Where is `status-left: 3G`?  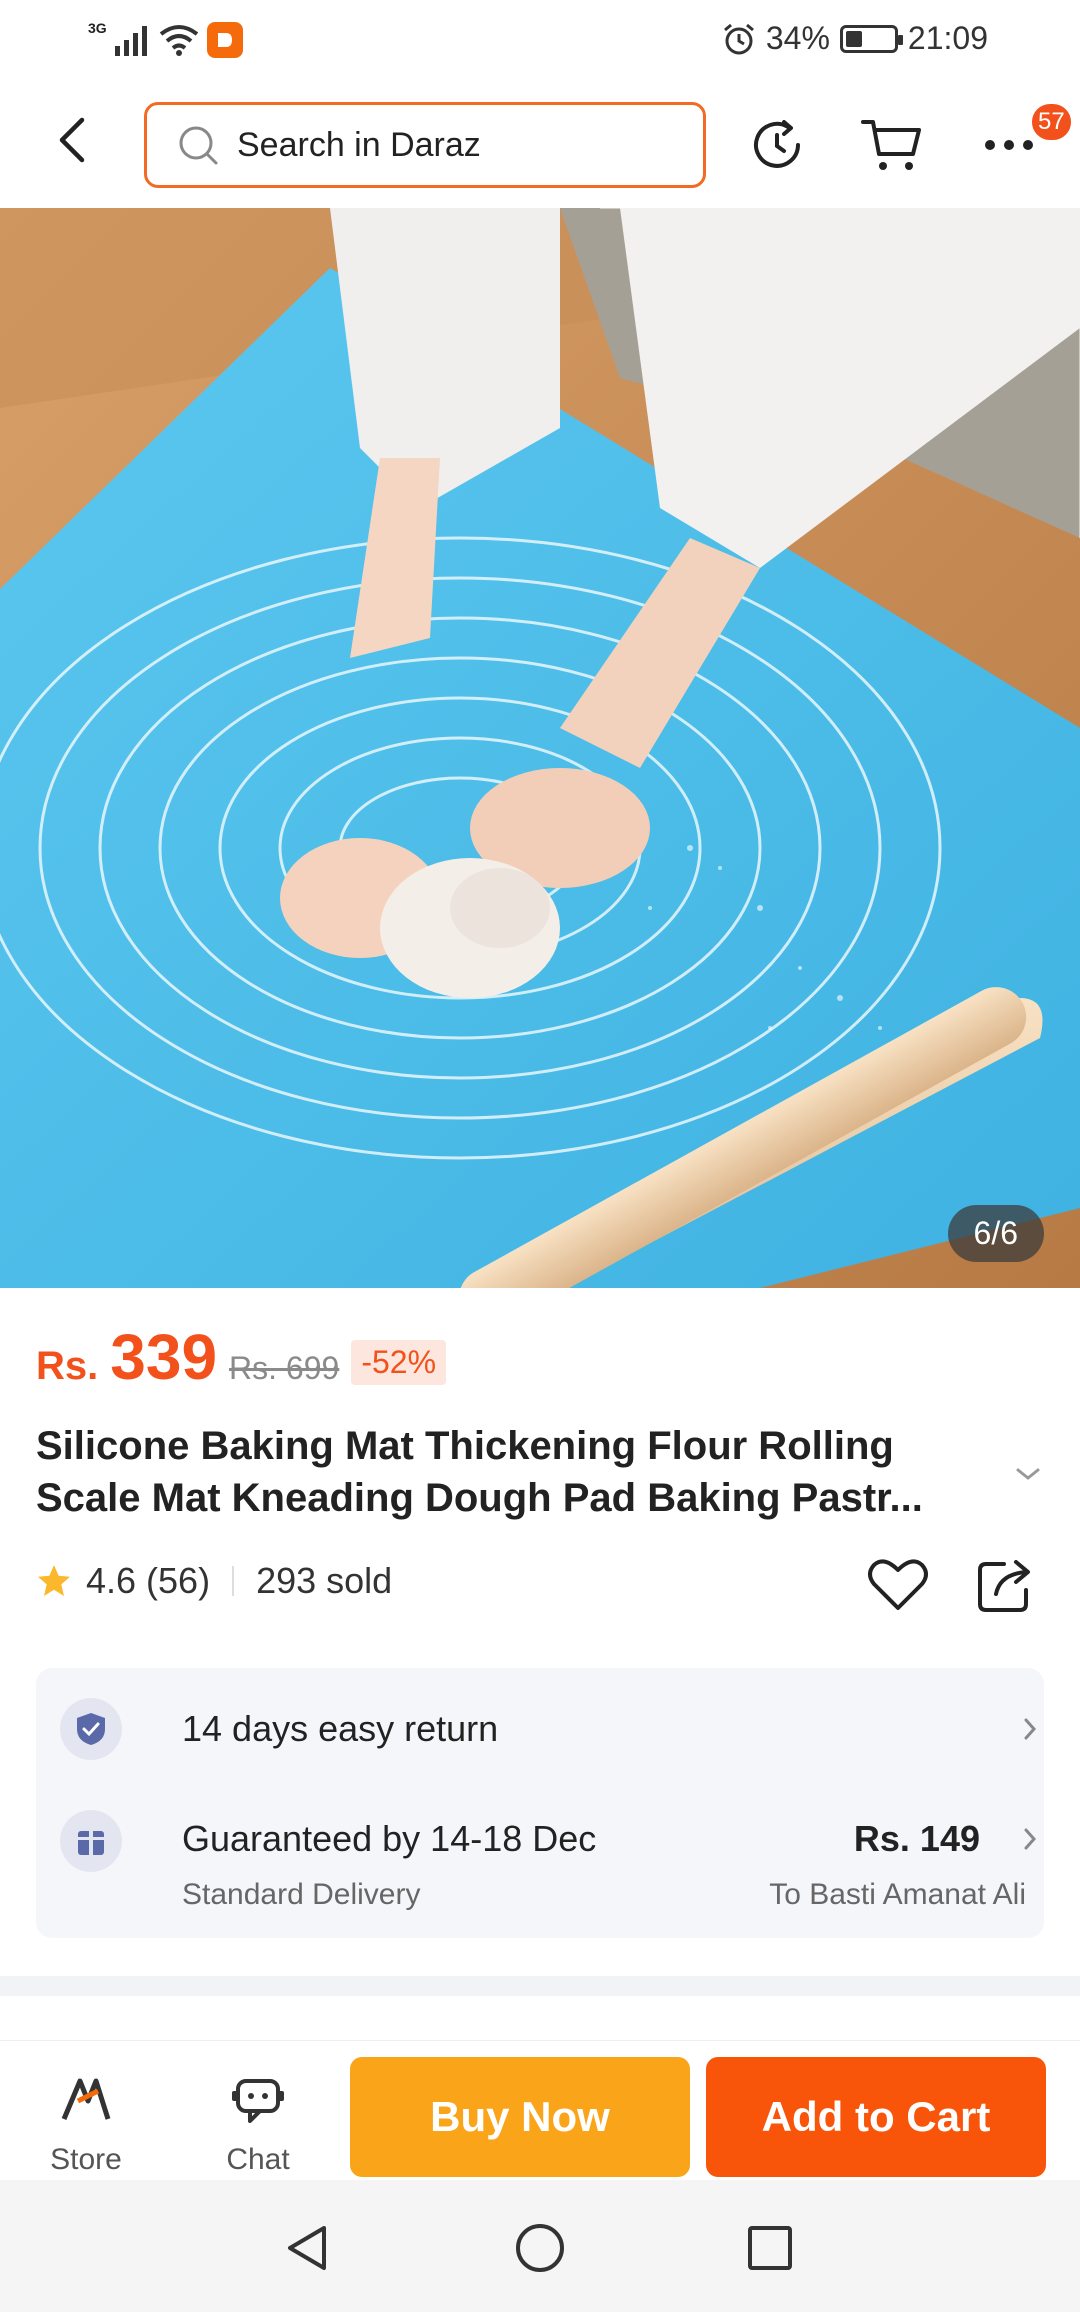 status-left: 3G is located at coordinates (165, 39).